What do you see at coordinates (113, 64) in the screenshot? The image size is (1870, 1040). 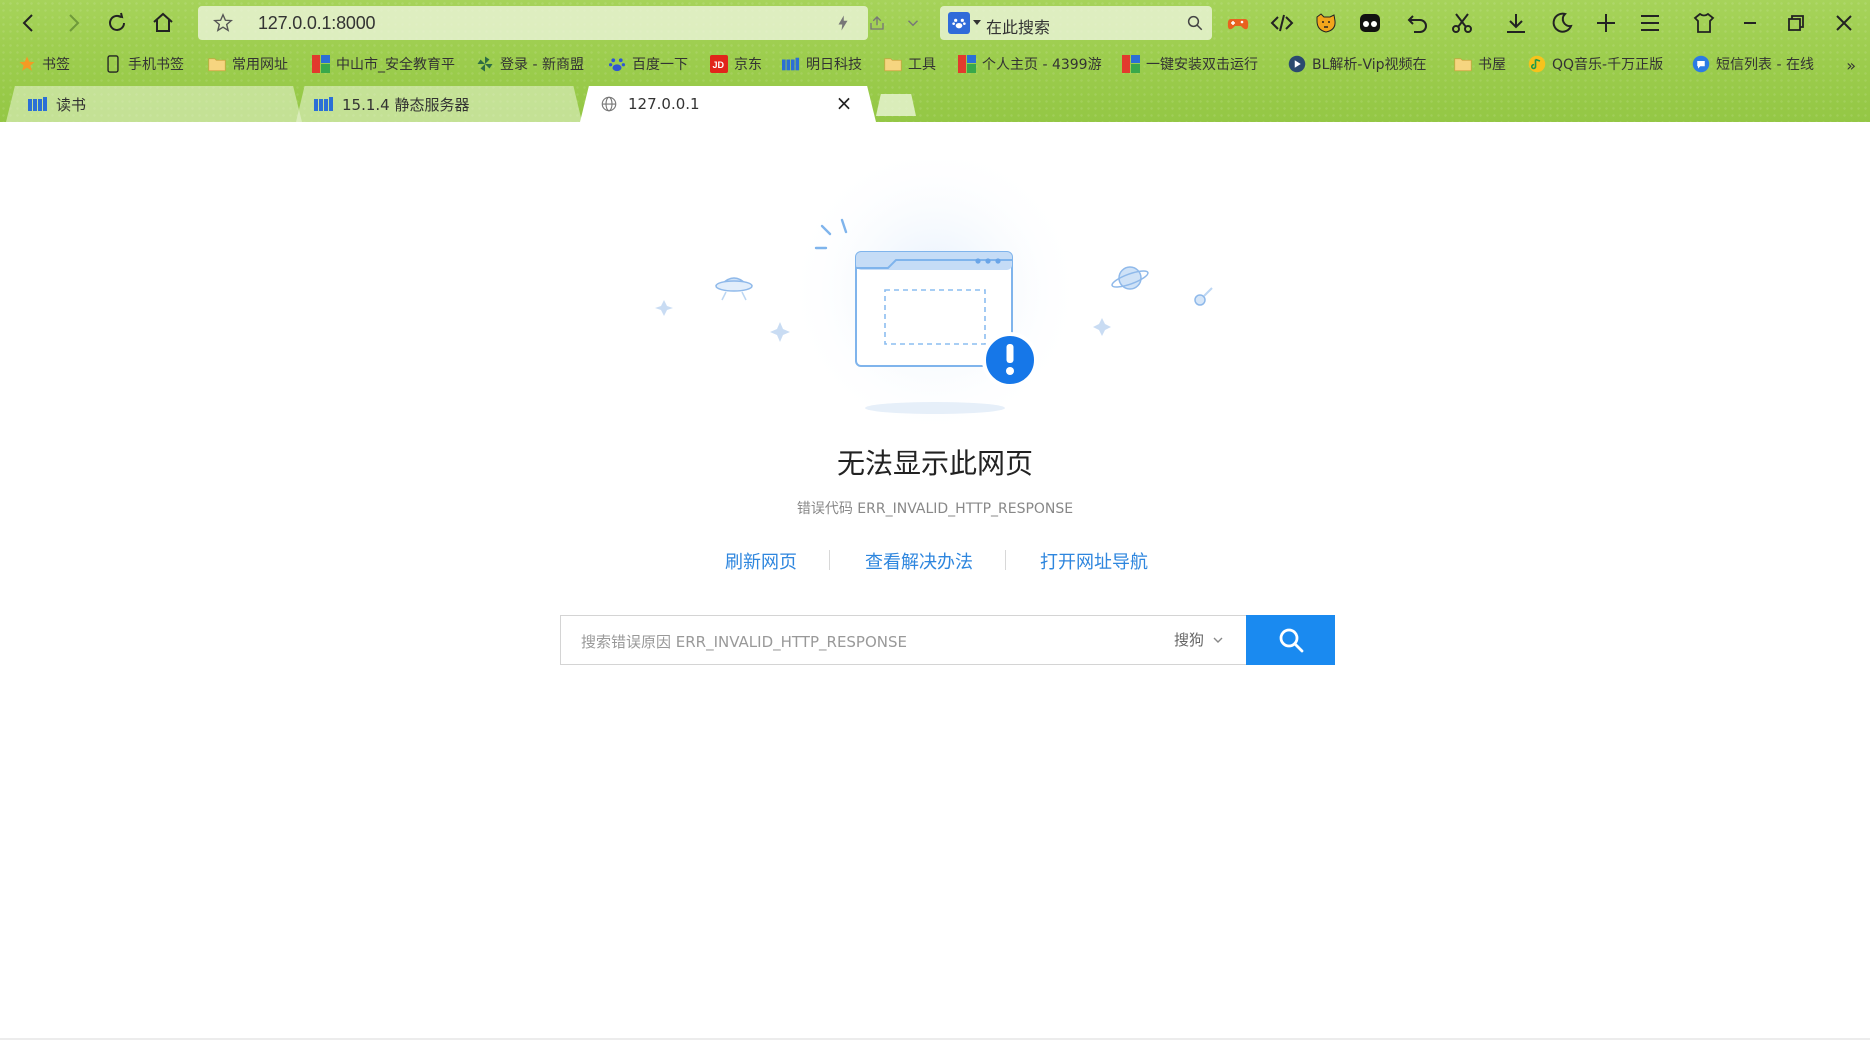 I see `phone-icon` at bounding box center [113, 64].